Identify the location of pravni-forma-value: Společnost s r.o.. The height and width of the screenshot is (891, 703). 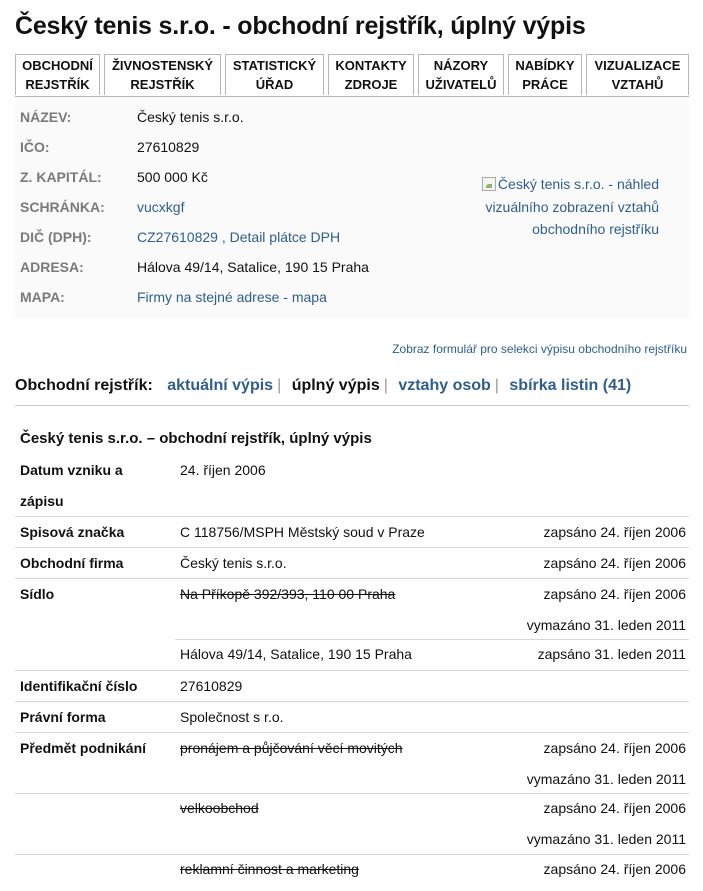
(232, 717).